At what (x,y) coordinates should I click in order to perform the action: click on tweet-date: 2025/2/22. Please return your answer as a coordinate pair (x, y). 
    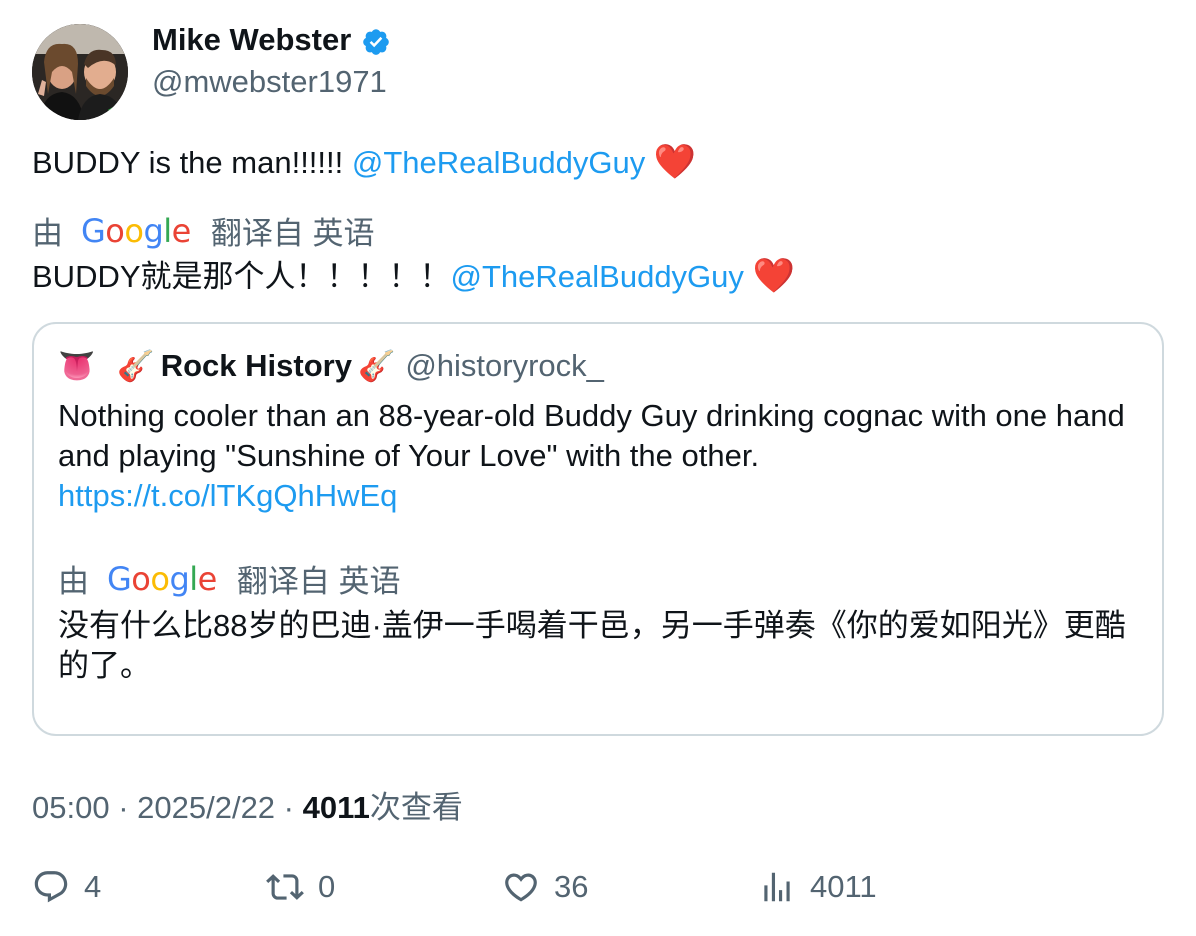
    Looking at the image, I should click on (206, 807).